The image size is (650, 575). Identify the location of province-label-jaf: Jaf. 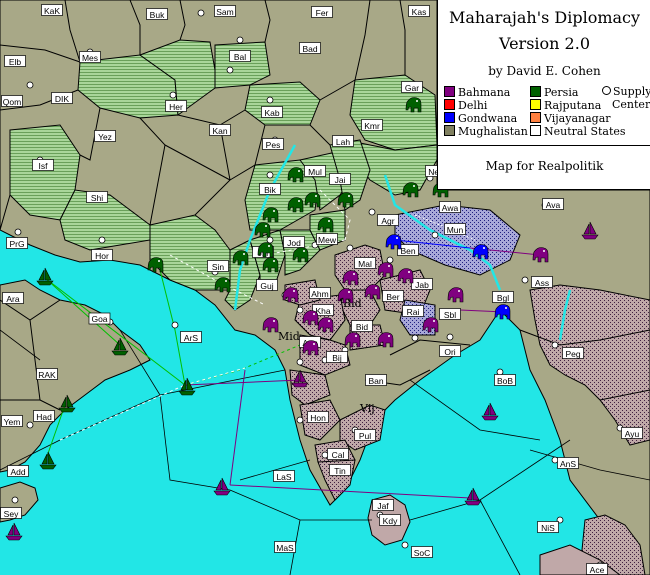
(383, 505).